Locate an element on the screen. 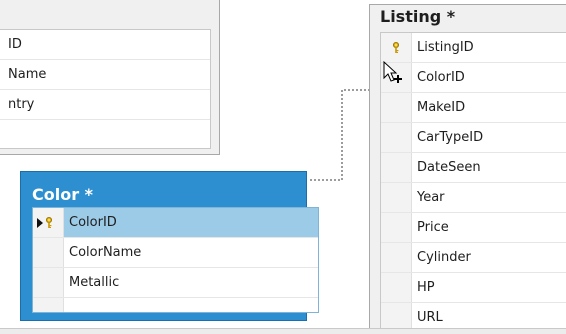 This screenshot has width=566, height=334. column-row: HP is located at coordinates (473, 288).